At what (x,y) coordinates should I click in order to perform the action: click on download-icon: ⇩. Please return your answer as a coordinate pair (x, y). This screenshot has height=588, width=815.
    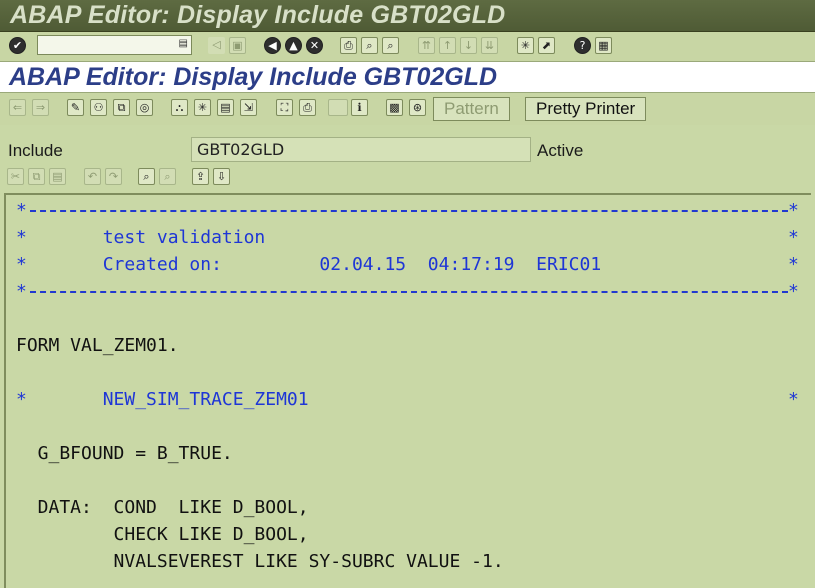
    Looking at the image, I should click on (221, 176).